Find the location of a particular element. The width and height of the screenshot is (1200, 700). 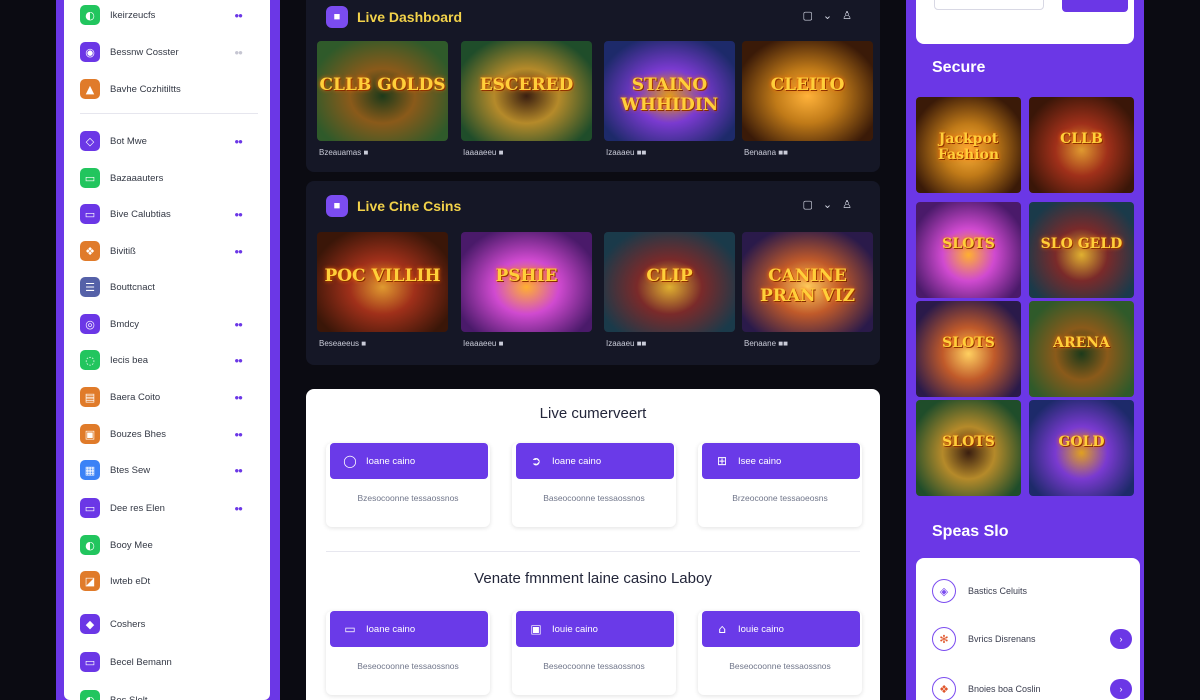

game-caption: Benaana ■■ is located at coordinates (766, 152).